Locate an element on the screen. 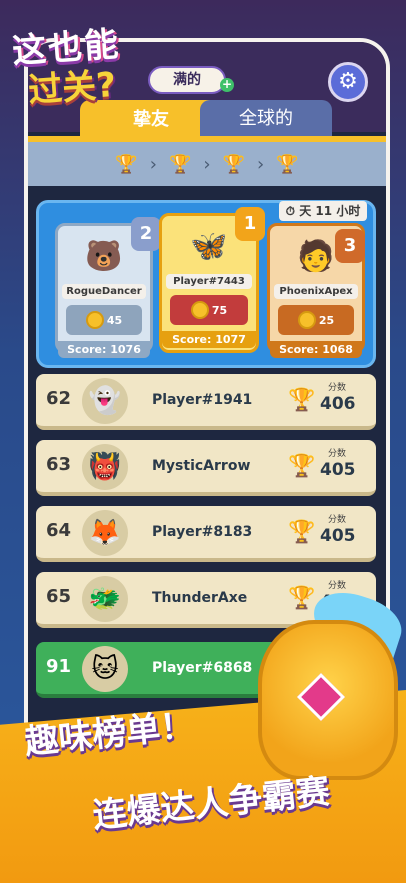  avatar: 👻 is located at coordinates (105, 401).